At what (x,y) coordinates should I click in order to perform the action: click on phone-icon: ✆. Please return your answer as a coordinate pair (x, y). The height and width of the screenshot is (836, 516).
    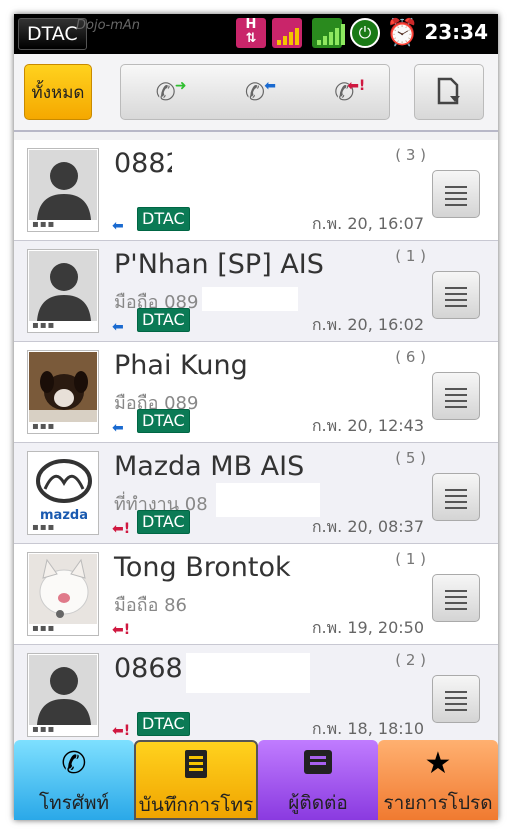
    Looking at the image, I should click on (74, 763).